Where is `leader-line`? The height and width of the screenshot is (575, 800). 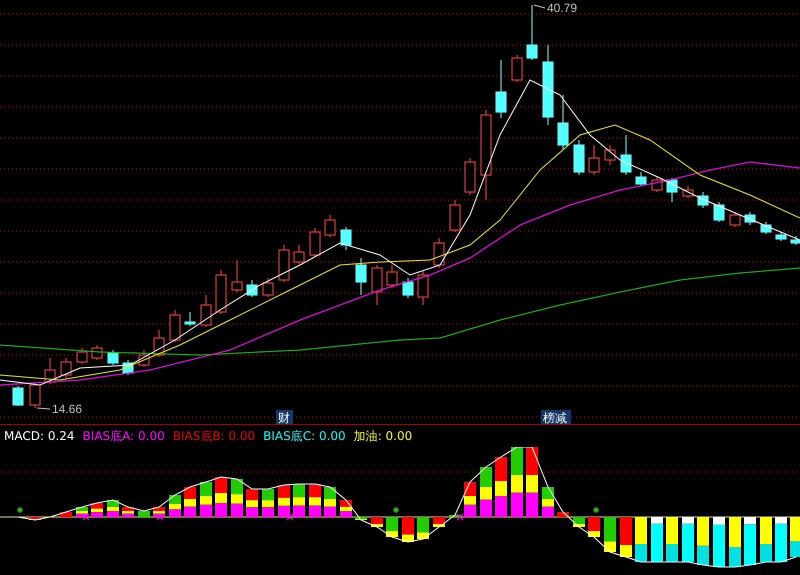 leader-line is located at coordinates (43, 409).